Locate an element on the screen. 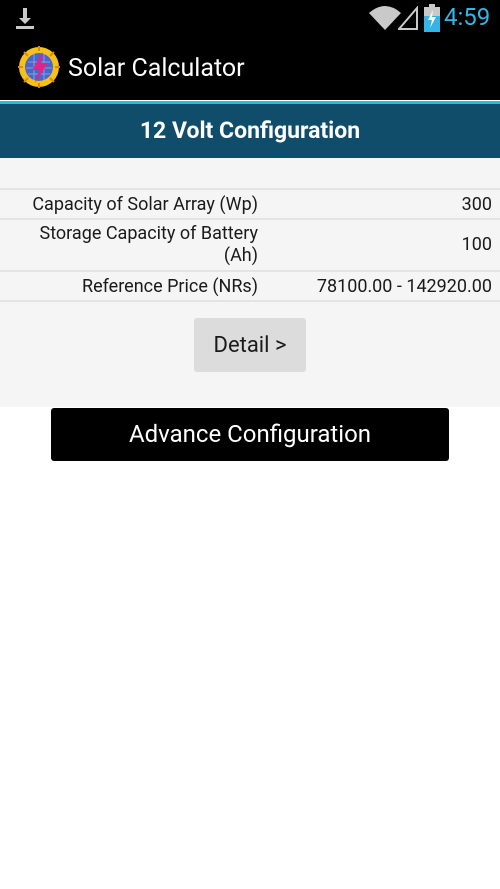  config-header: 12 Volt Configuration is located at coordinates (250, 131).